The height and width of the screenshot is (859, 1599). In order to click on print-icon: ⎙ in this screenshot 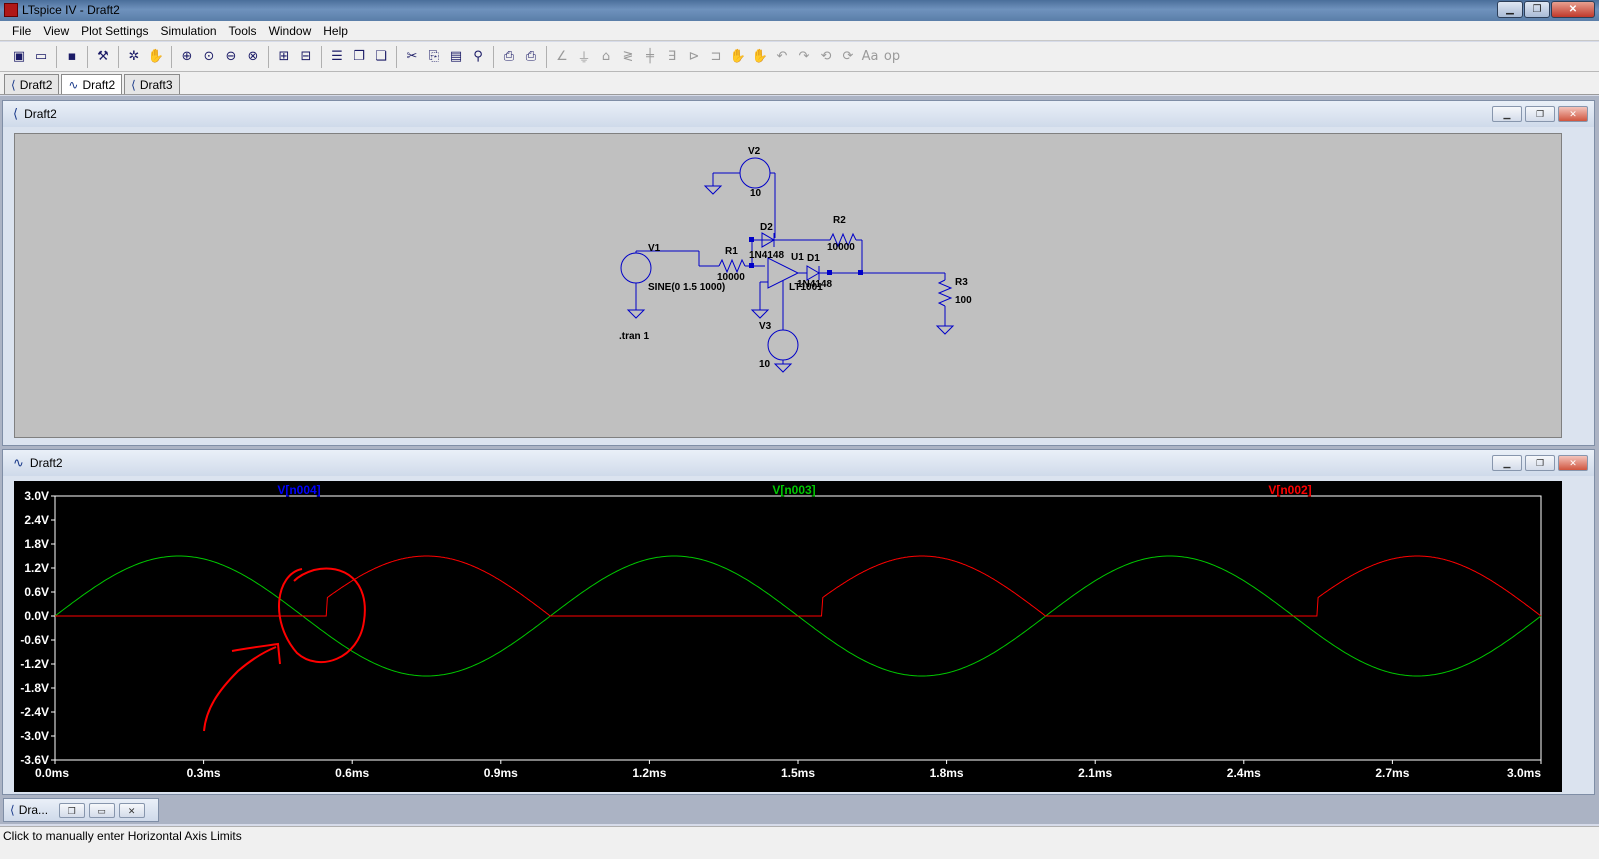, I will do `click(531, 57)`.